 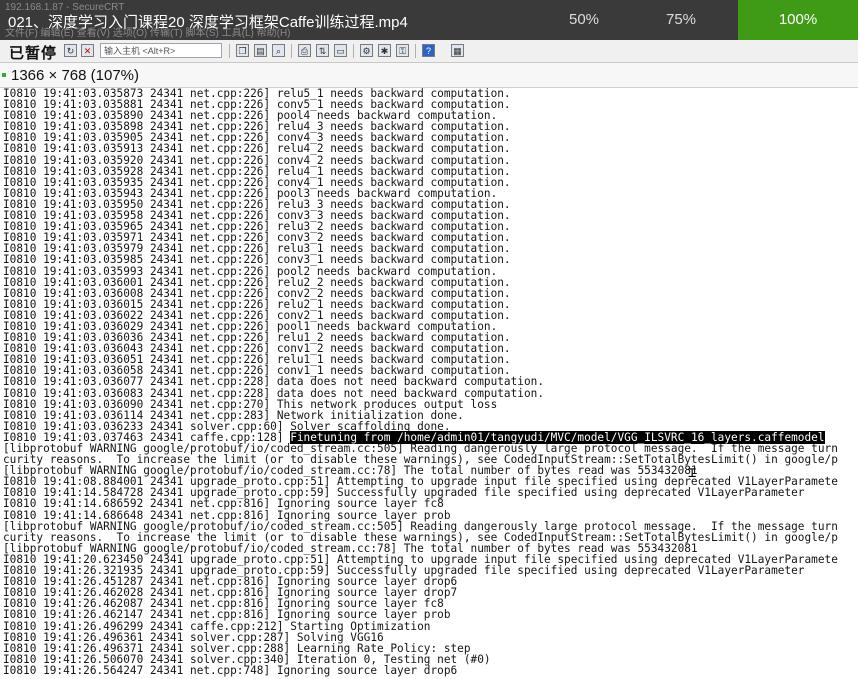 What do you see at coordinates (457, 50) in the screenshot?
I see `tile-icon: ▦` at bounding box center [457, 50].